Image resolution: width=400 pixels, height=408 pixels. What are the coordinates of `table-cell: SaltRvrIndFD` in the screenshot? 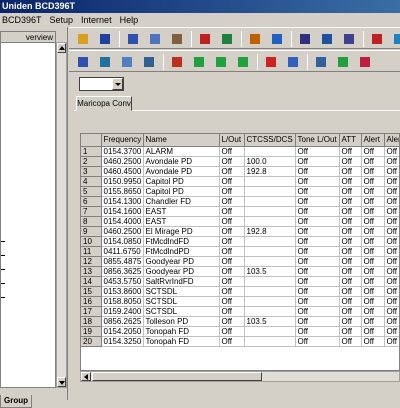 It's located at (181, 281).